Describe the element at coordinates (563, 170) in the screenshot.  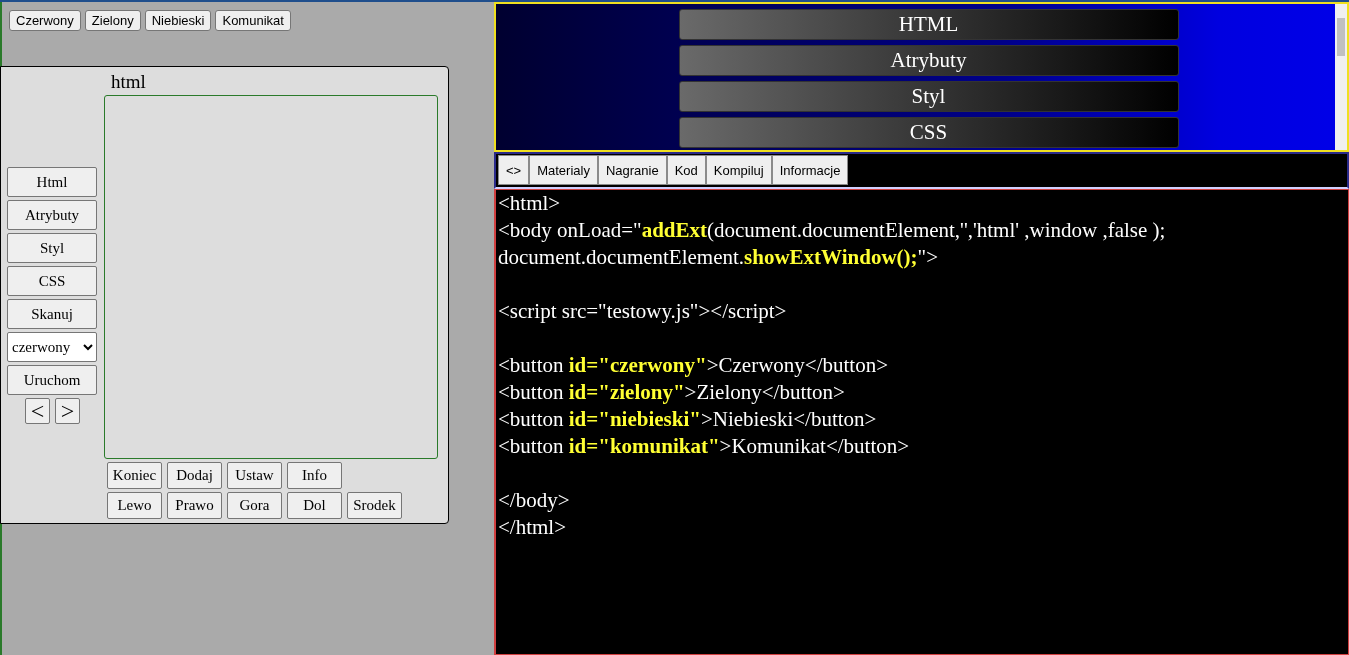
I see `tab: Materialy` at that location.